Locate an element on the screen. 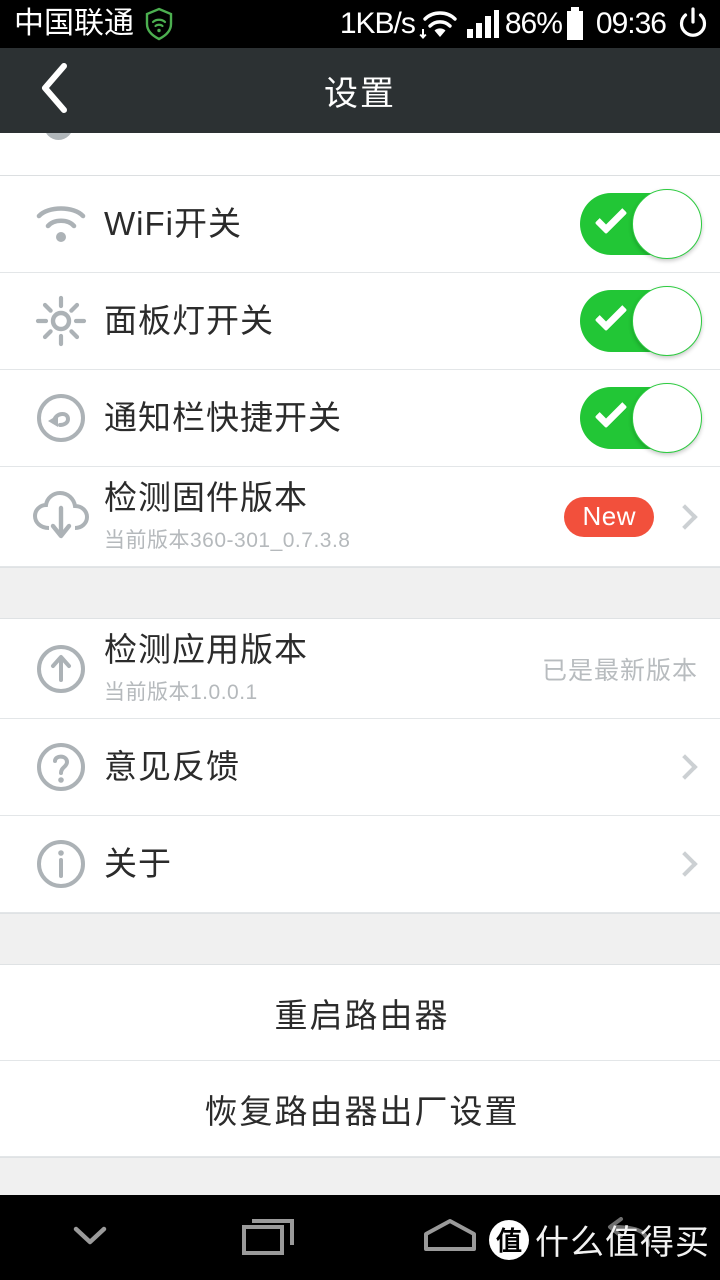  row-body: 通知栏快捷开关 is located at coordinates (338, 418).